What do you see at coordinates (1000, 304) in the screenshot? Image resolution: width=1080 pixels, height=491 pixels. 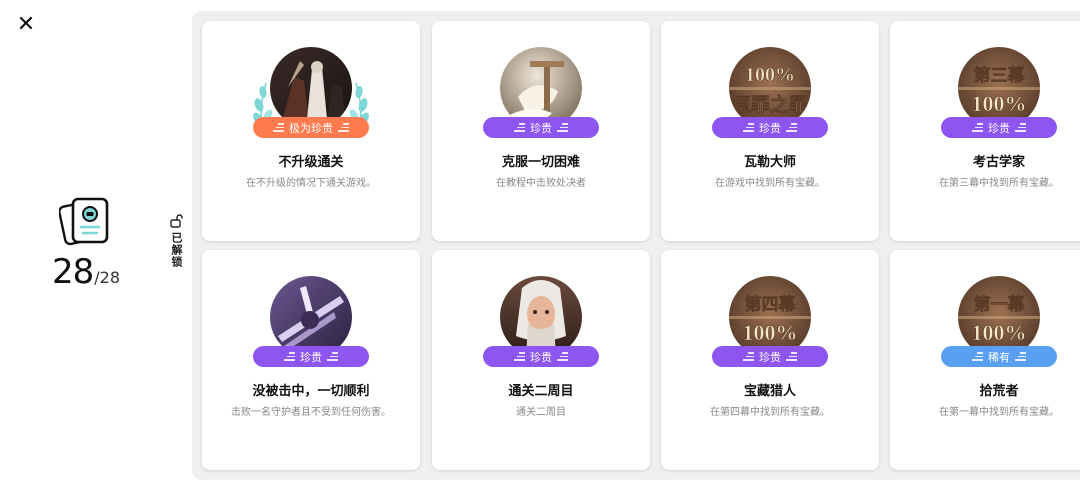 I see `svg-text: 第一幕` at bounding box center [1000, 304].